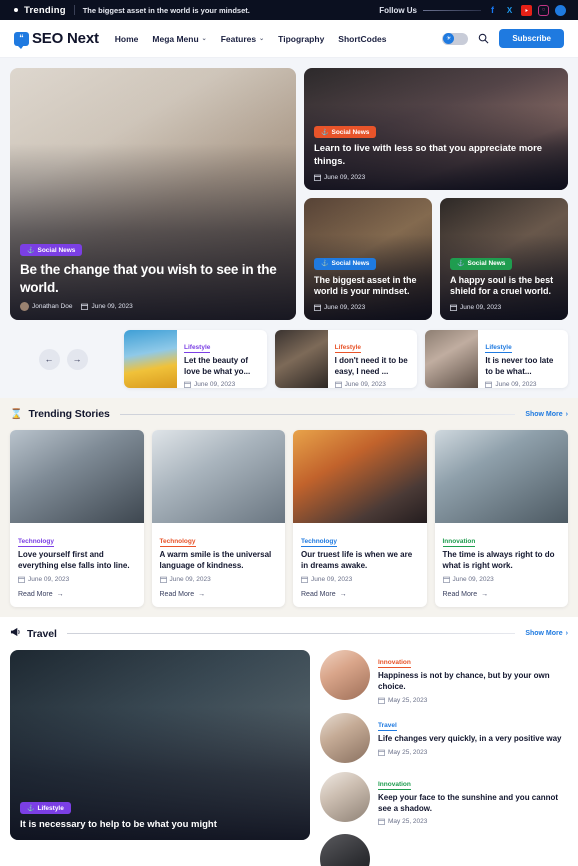 This screenshot has height=866, width=578. What do you see at coordinates (56, 39) in the screenshot?
I see `site-logo: “ SEO Next` at bounding box center [56, 39].